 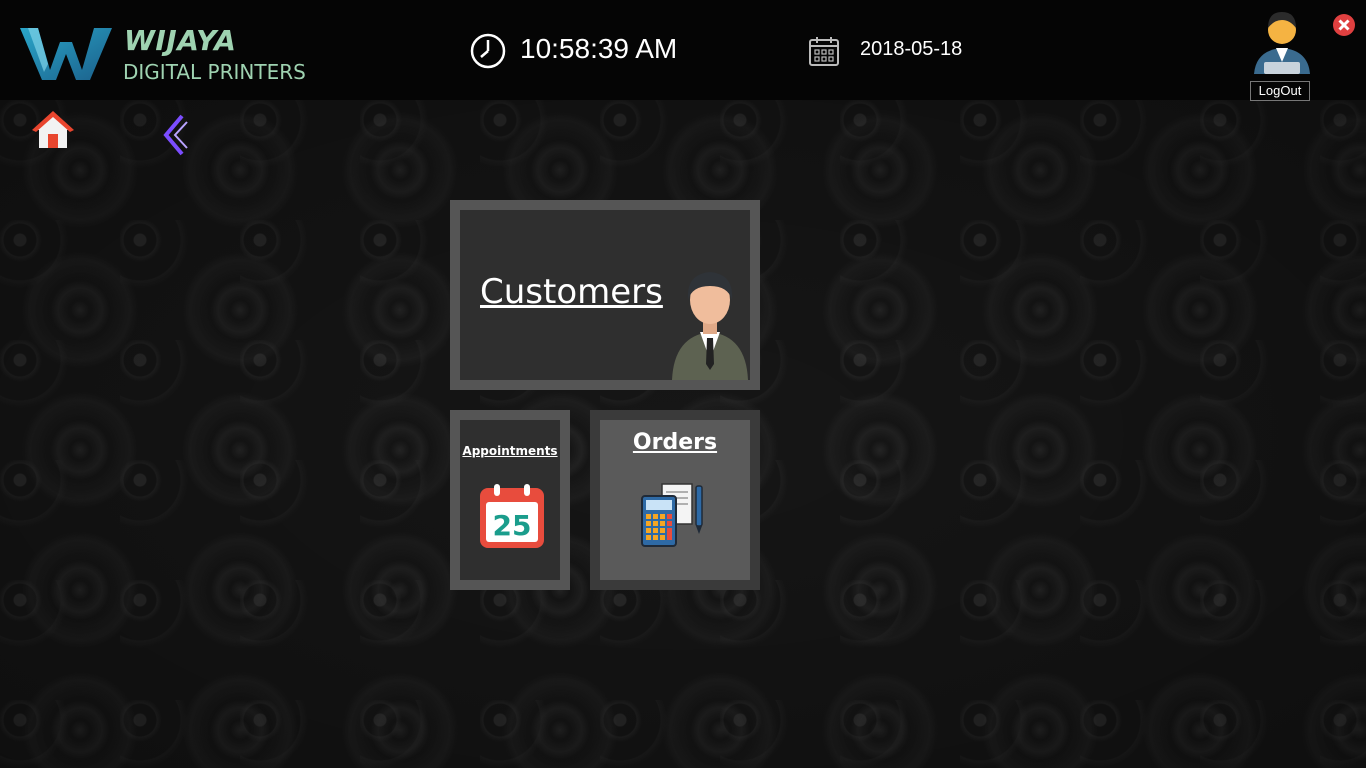 I want to click on orders-tile: Orders, so click(x=675, y=500).